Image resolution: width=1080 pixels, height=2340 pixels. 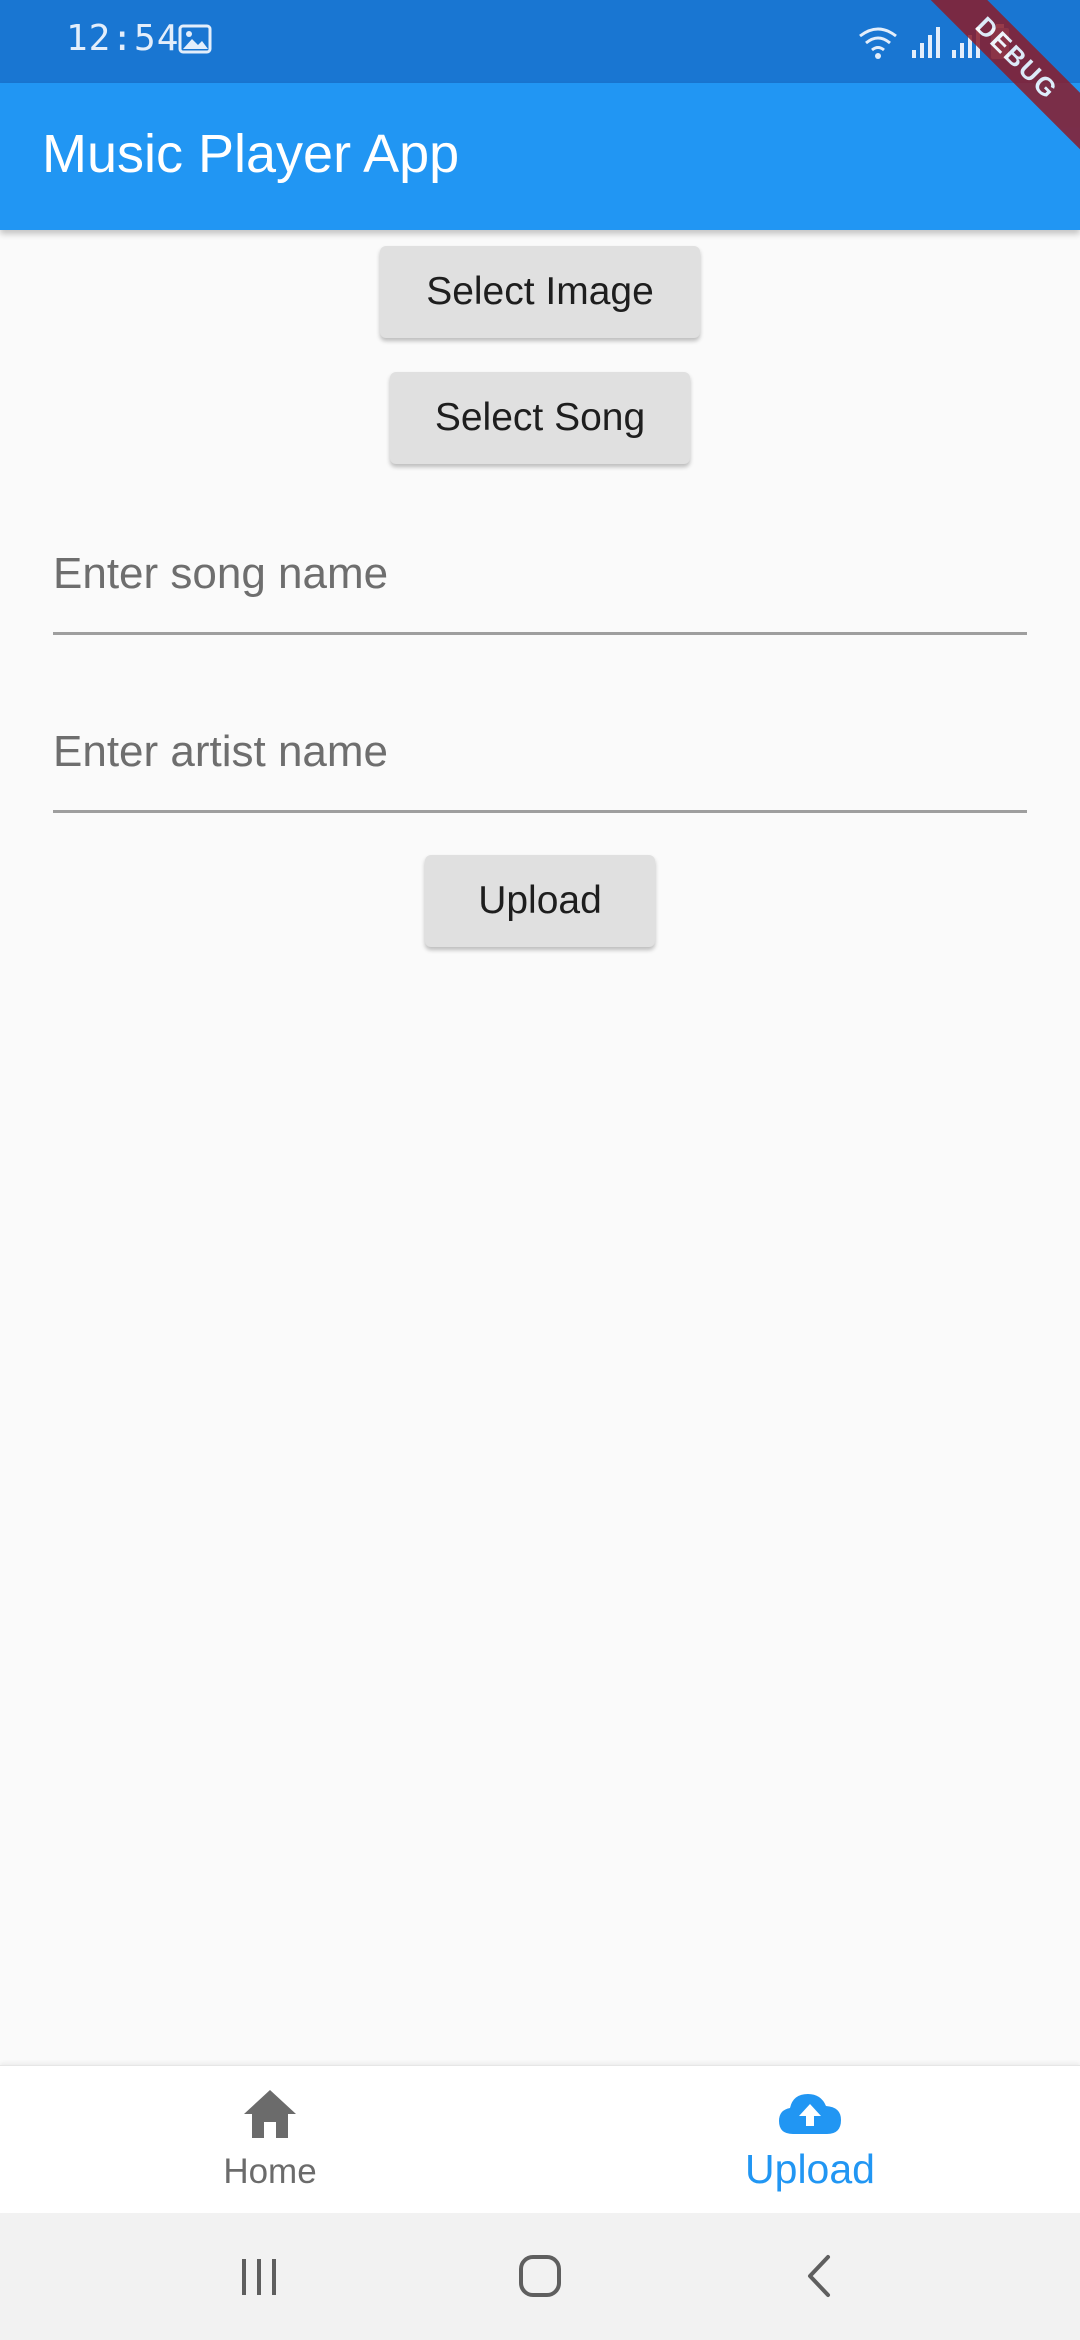 I want to click on home-icon, so click(x=270, y=2114).